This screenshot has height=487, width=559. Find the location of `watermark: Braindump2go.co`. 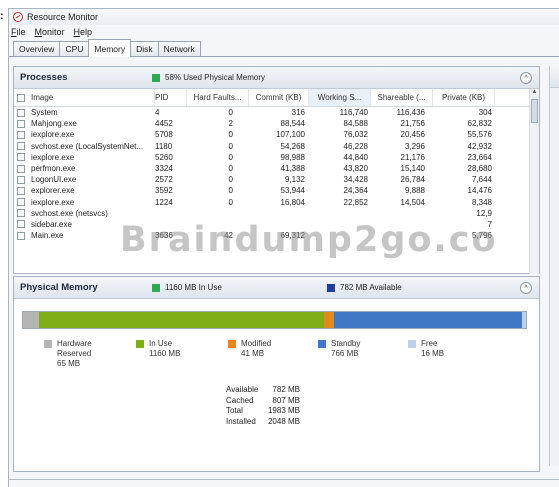

watermark: Braindump2go.co is located at coordinates (309, 240).